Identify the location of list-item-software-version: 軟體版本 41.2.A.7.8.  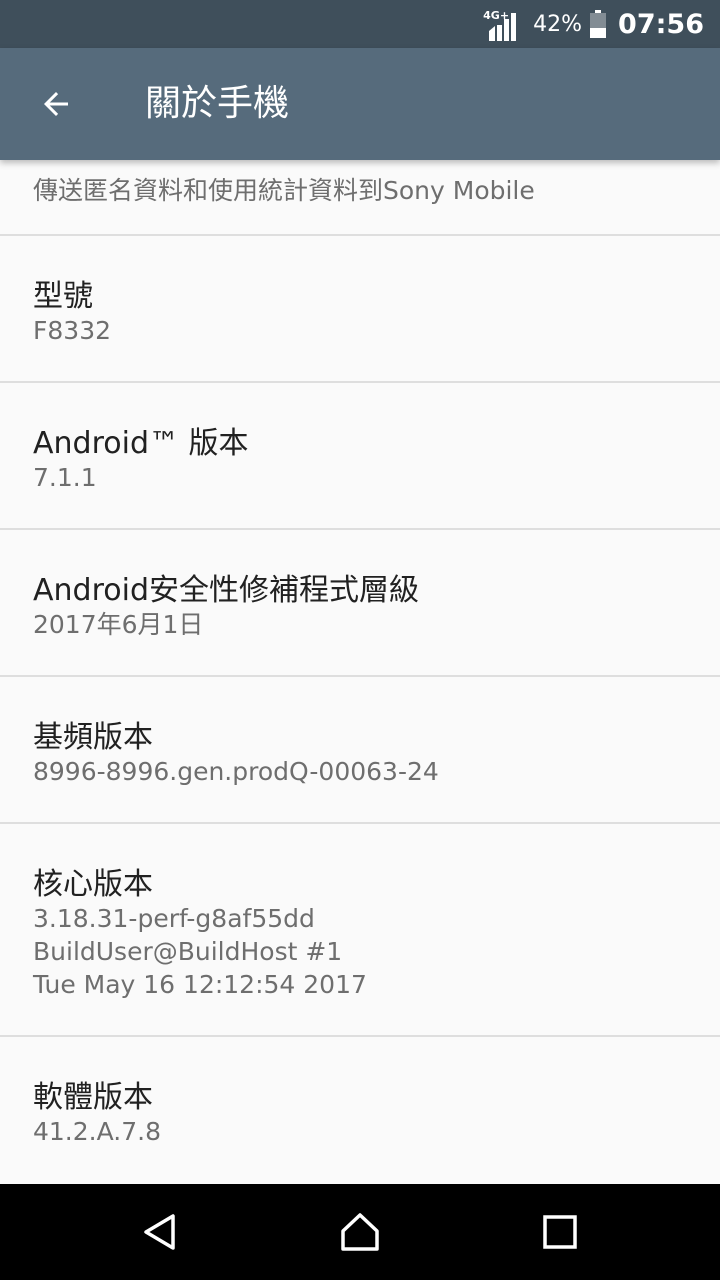
(360, 1110).